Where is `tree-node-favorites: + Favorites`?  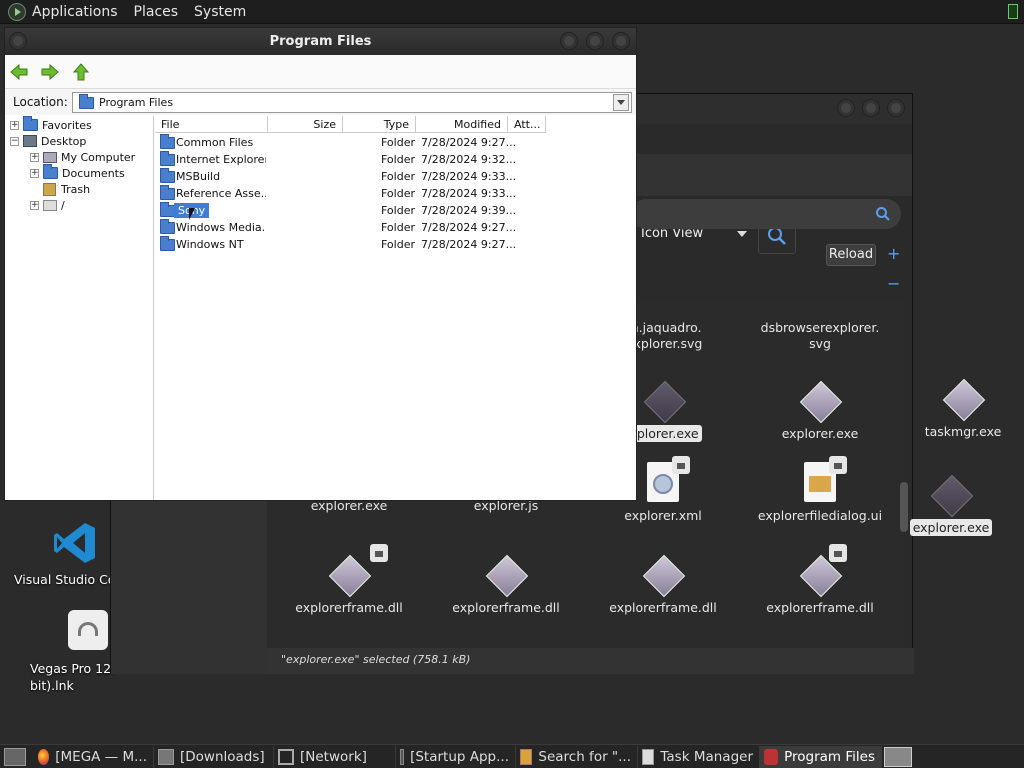 tree-node-favorites: + Favorites is located at coordinates (51, 124).